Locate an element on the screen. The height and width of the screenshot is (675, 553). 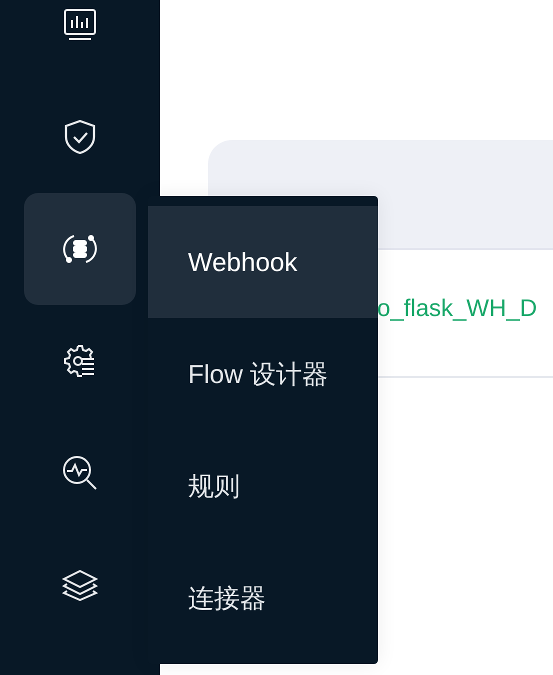
layers-icon is located at coordinates (80, 585).